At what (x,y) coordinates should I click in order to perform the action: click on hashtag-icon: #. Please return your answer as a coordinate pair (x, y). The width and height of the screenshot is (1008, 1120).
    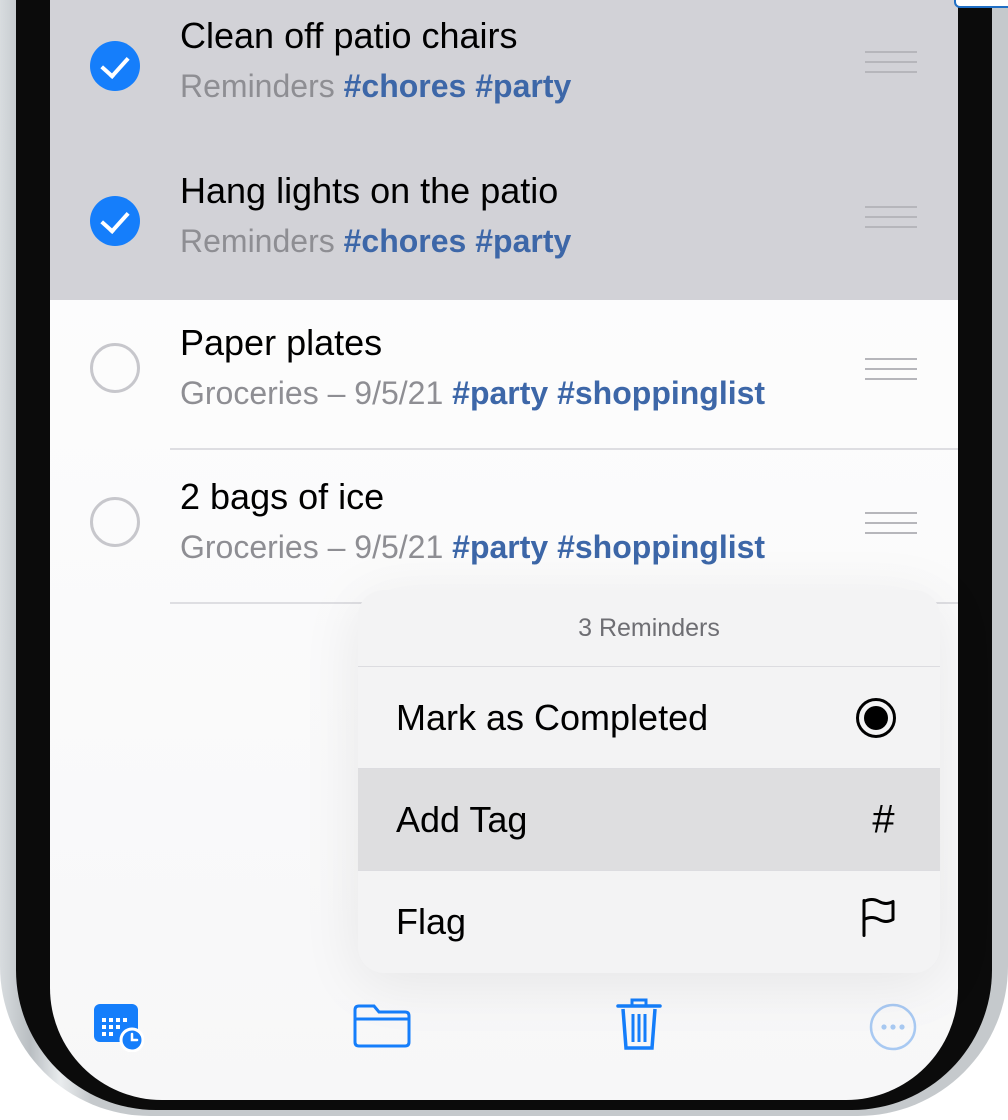
    Looking at the image, I should click on (882, 819).